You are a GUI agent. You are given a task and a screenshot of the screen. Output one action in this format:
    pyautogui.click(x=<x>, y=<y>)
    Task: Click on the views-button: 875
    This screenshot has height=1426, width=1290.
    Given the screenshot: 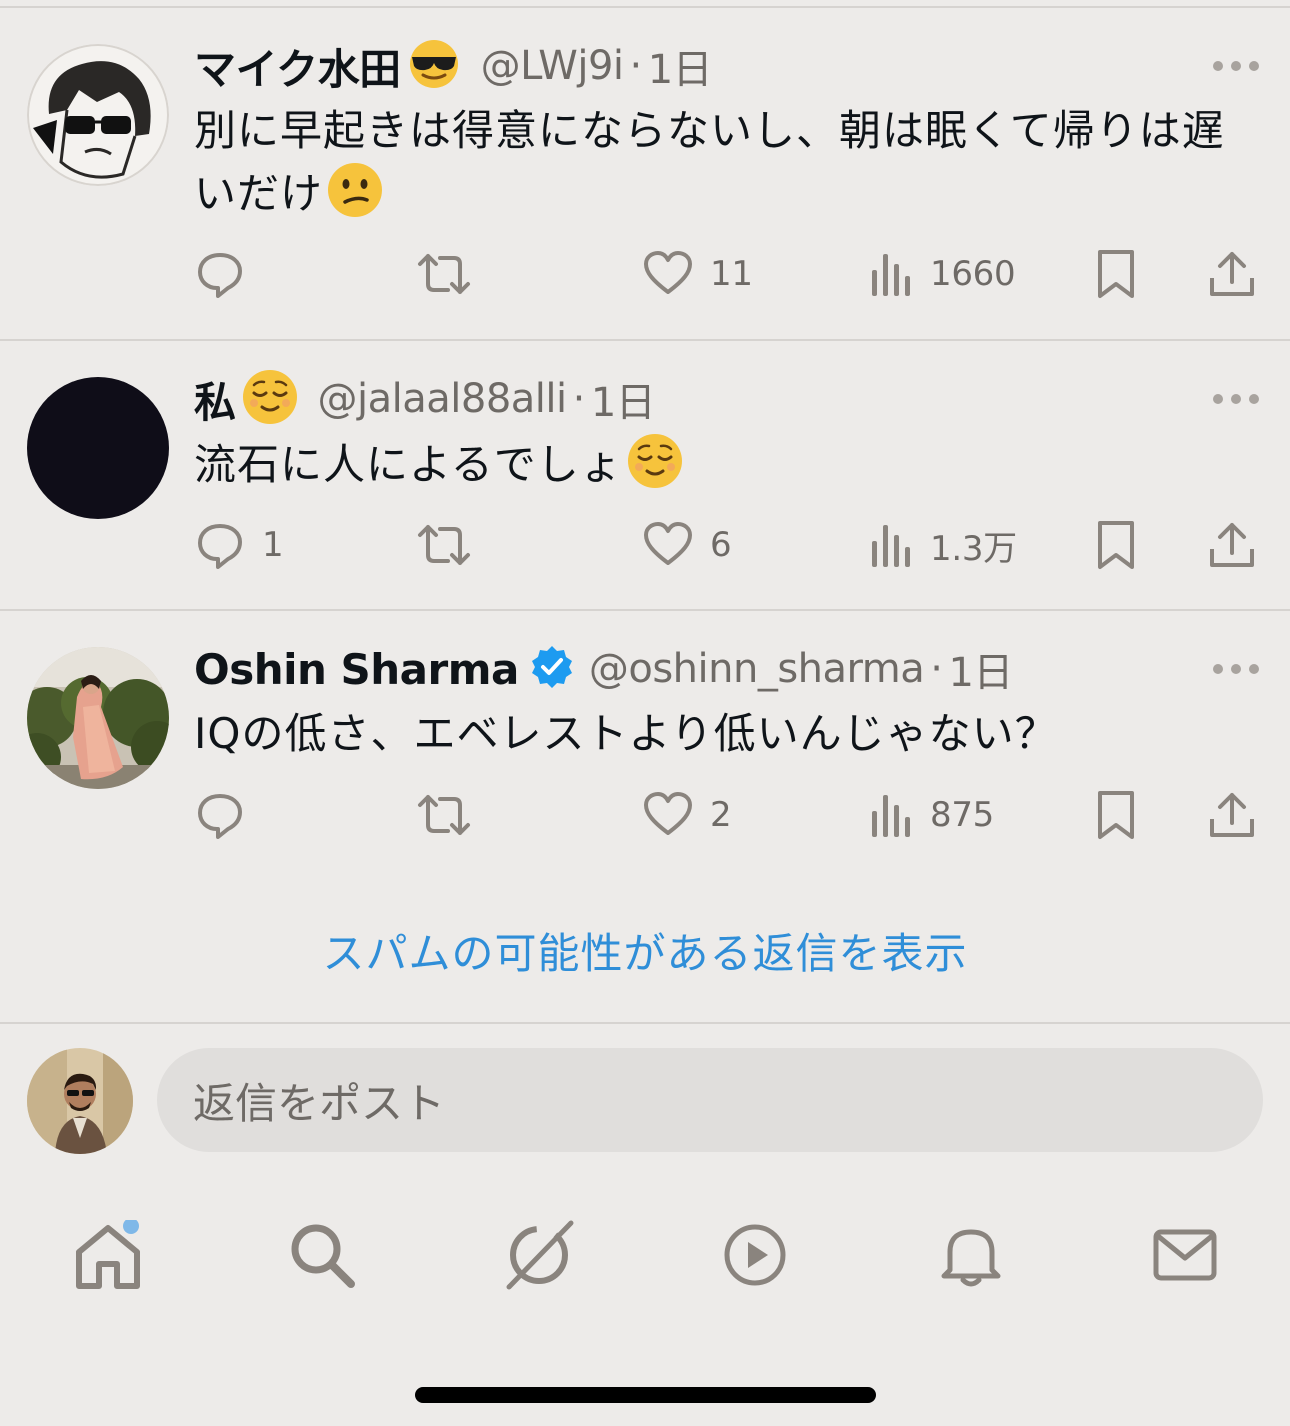 What is the action you would take?
    pyautogui.click(x=932, y=815)
    